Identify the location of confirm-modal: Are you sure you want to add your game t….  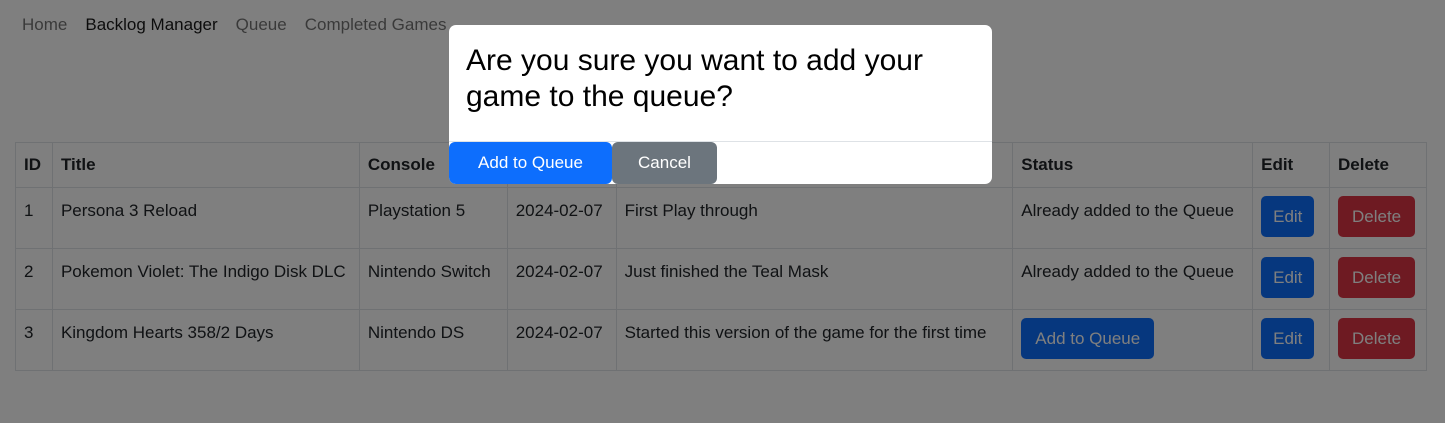
(720, 104).